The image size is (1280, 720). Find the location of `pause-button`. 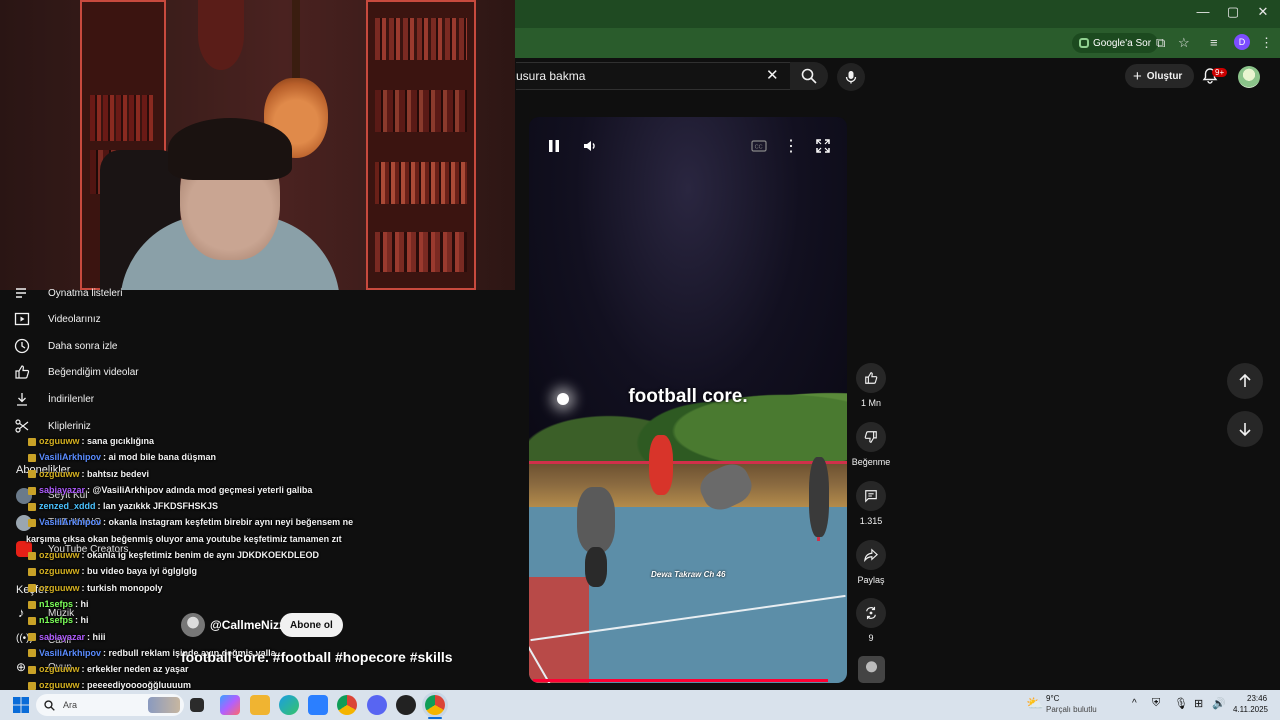

pause-button is located at coordinates (554, 146).